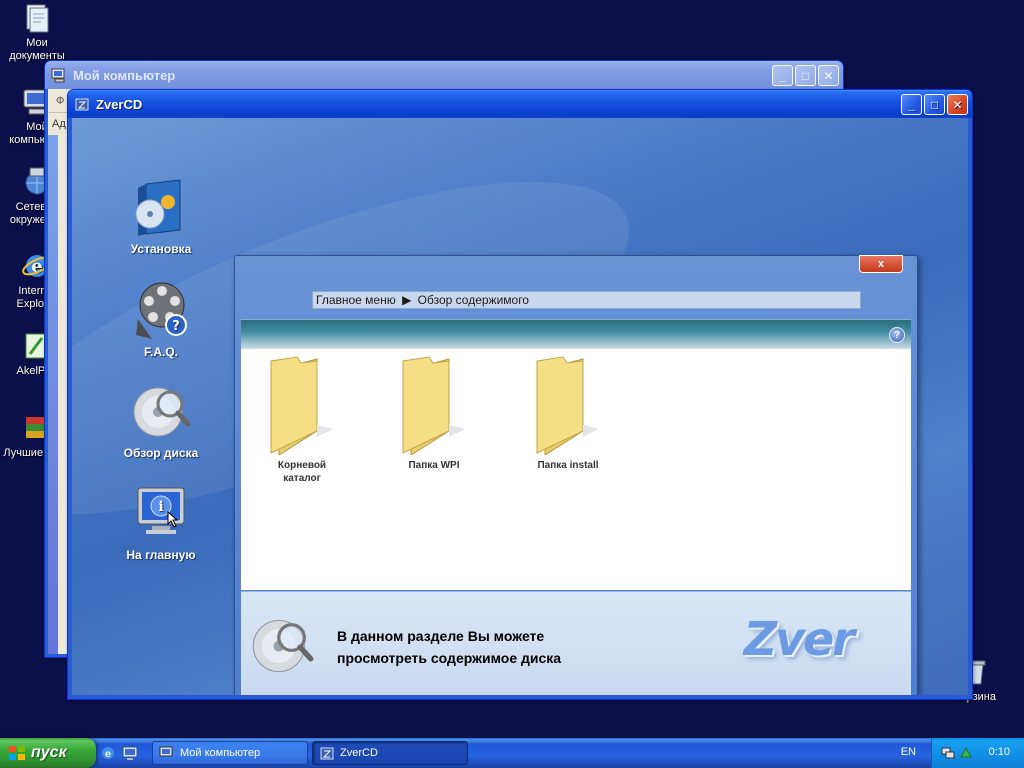 The width and height of the screenshot is (1024, 768). I want to click on window-title: Мой компьютер, so click(124, 75).